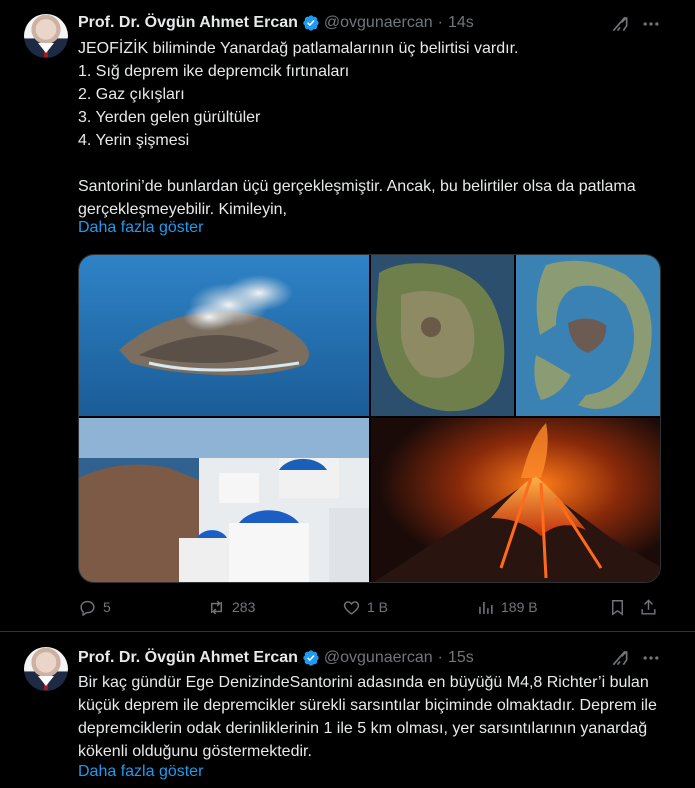 This screenshot has height=788, width=695. Describe the element at coordinates (515, 500) in the screenshot. I see `erupting-volcano-photo` at that location.